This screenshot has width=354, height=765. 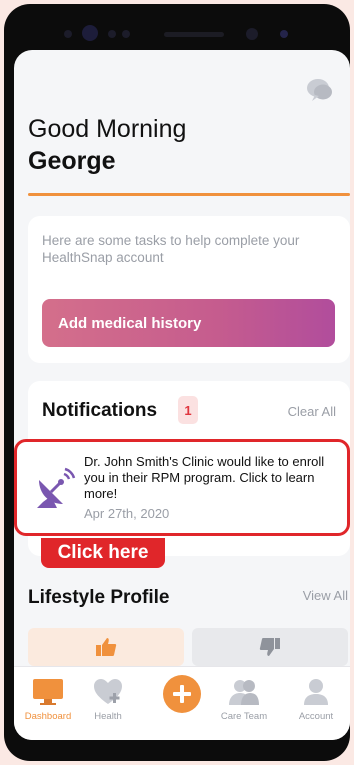 I want to click on chat-icon, so click(x=320, y=90).